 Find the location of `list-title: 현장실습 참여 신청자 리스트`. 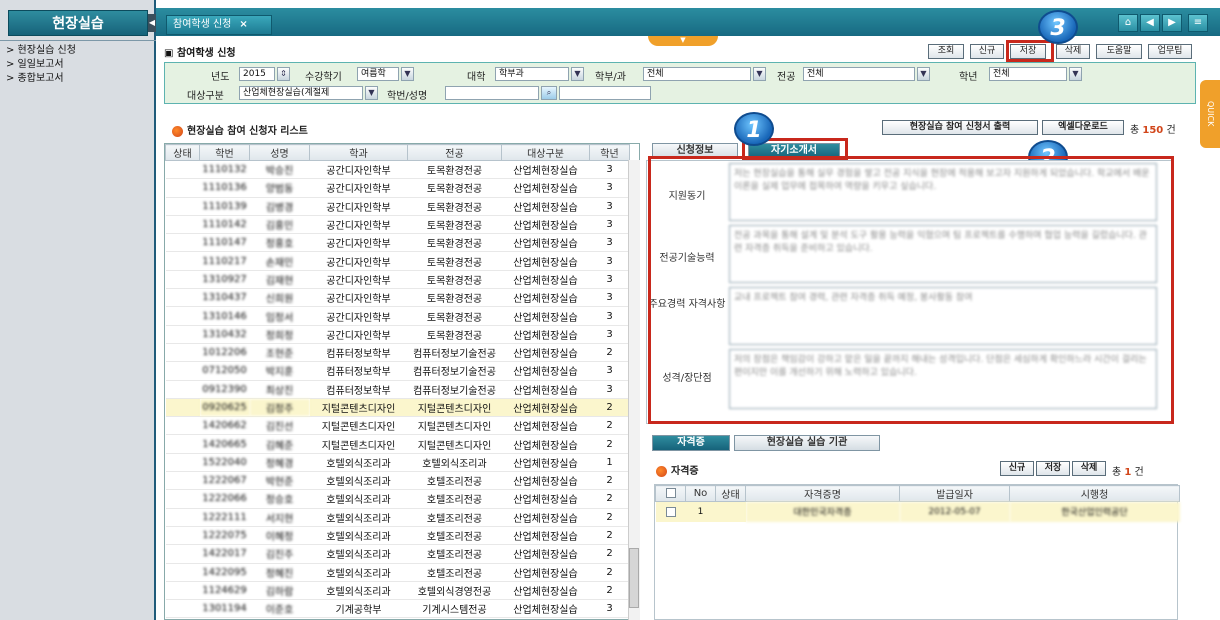

list-title: 현장실습 참여 신청자 리스트 is located at coordinates (240, 129).